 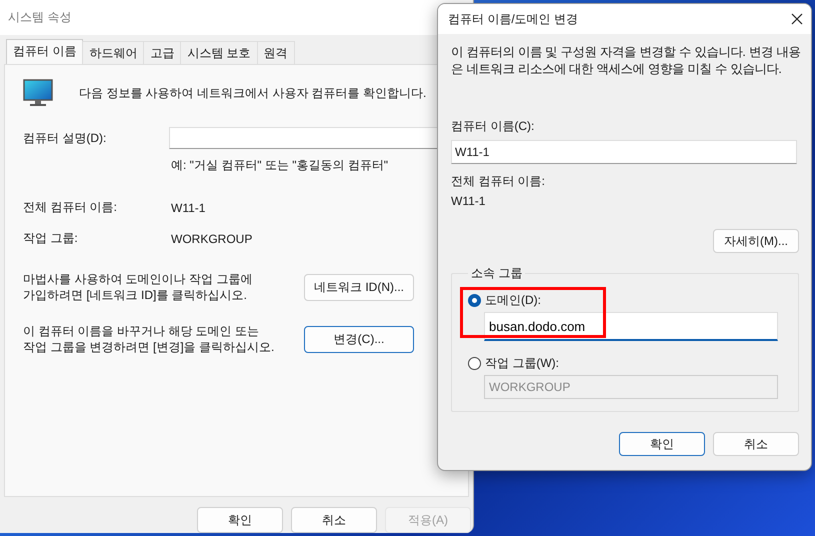 What do you see at coordinates (513, 300) in the screenshot?
I see `radio-label: 도메인(D):` at bounding box center [513, 300].